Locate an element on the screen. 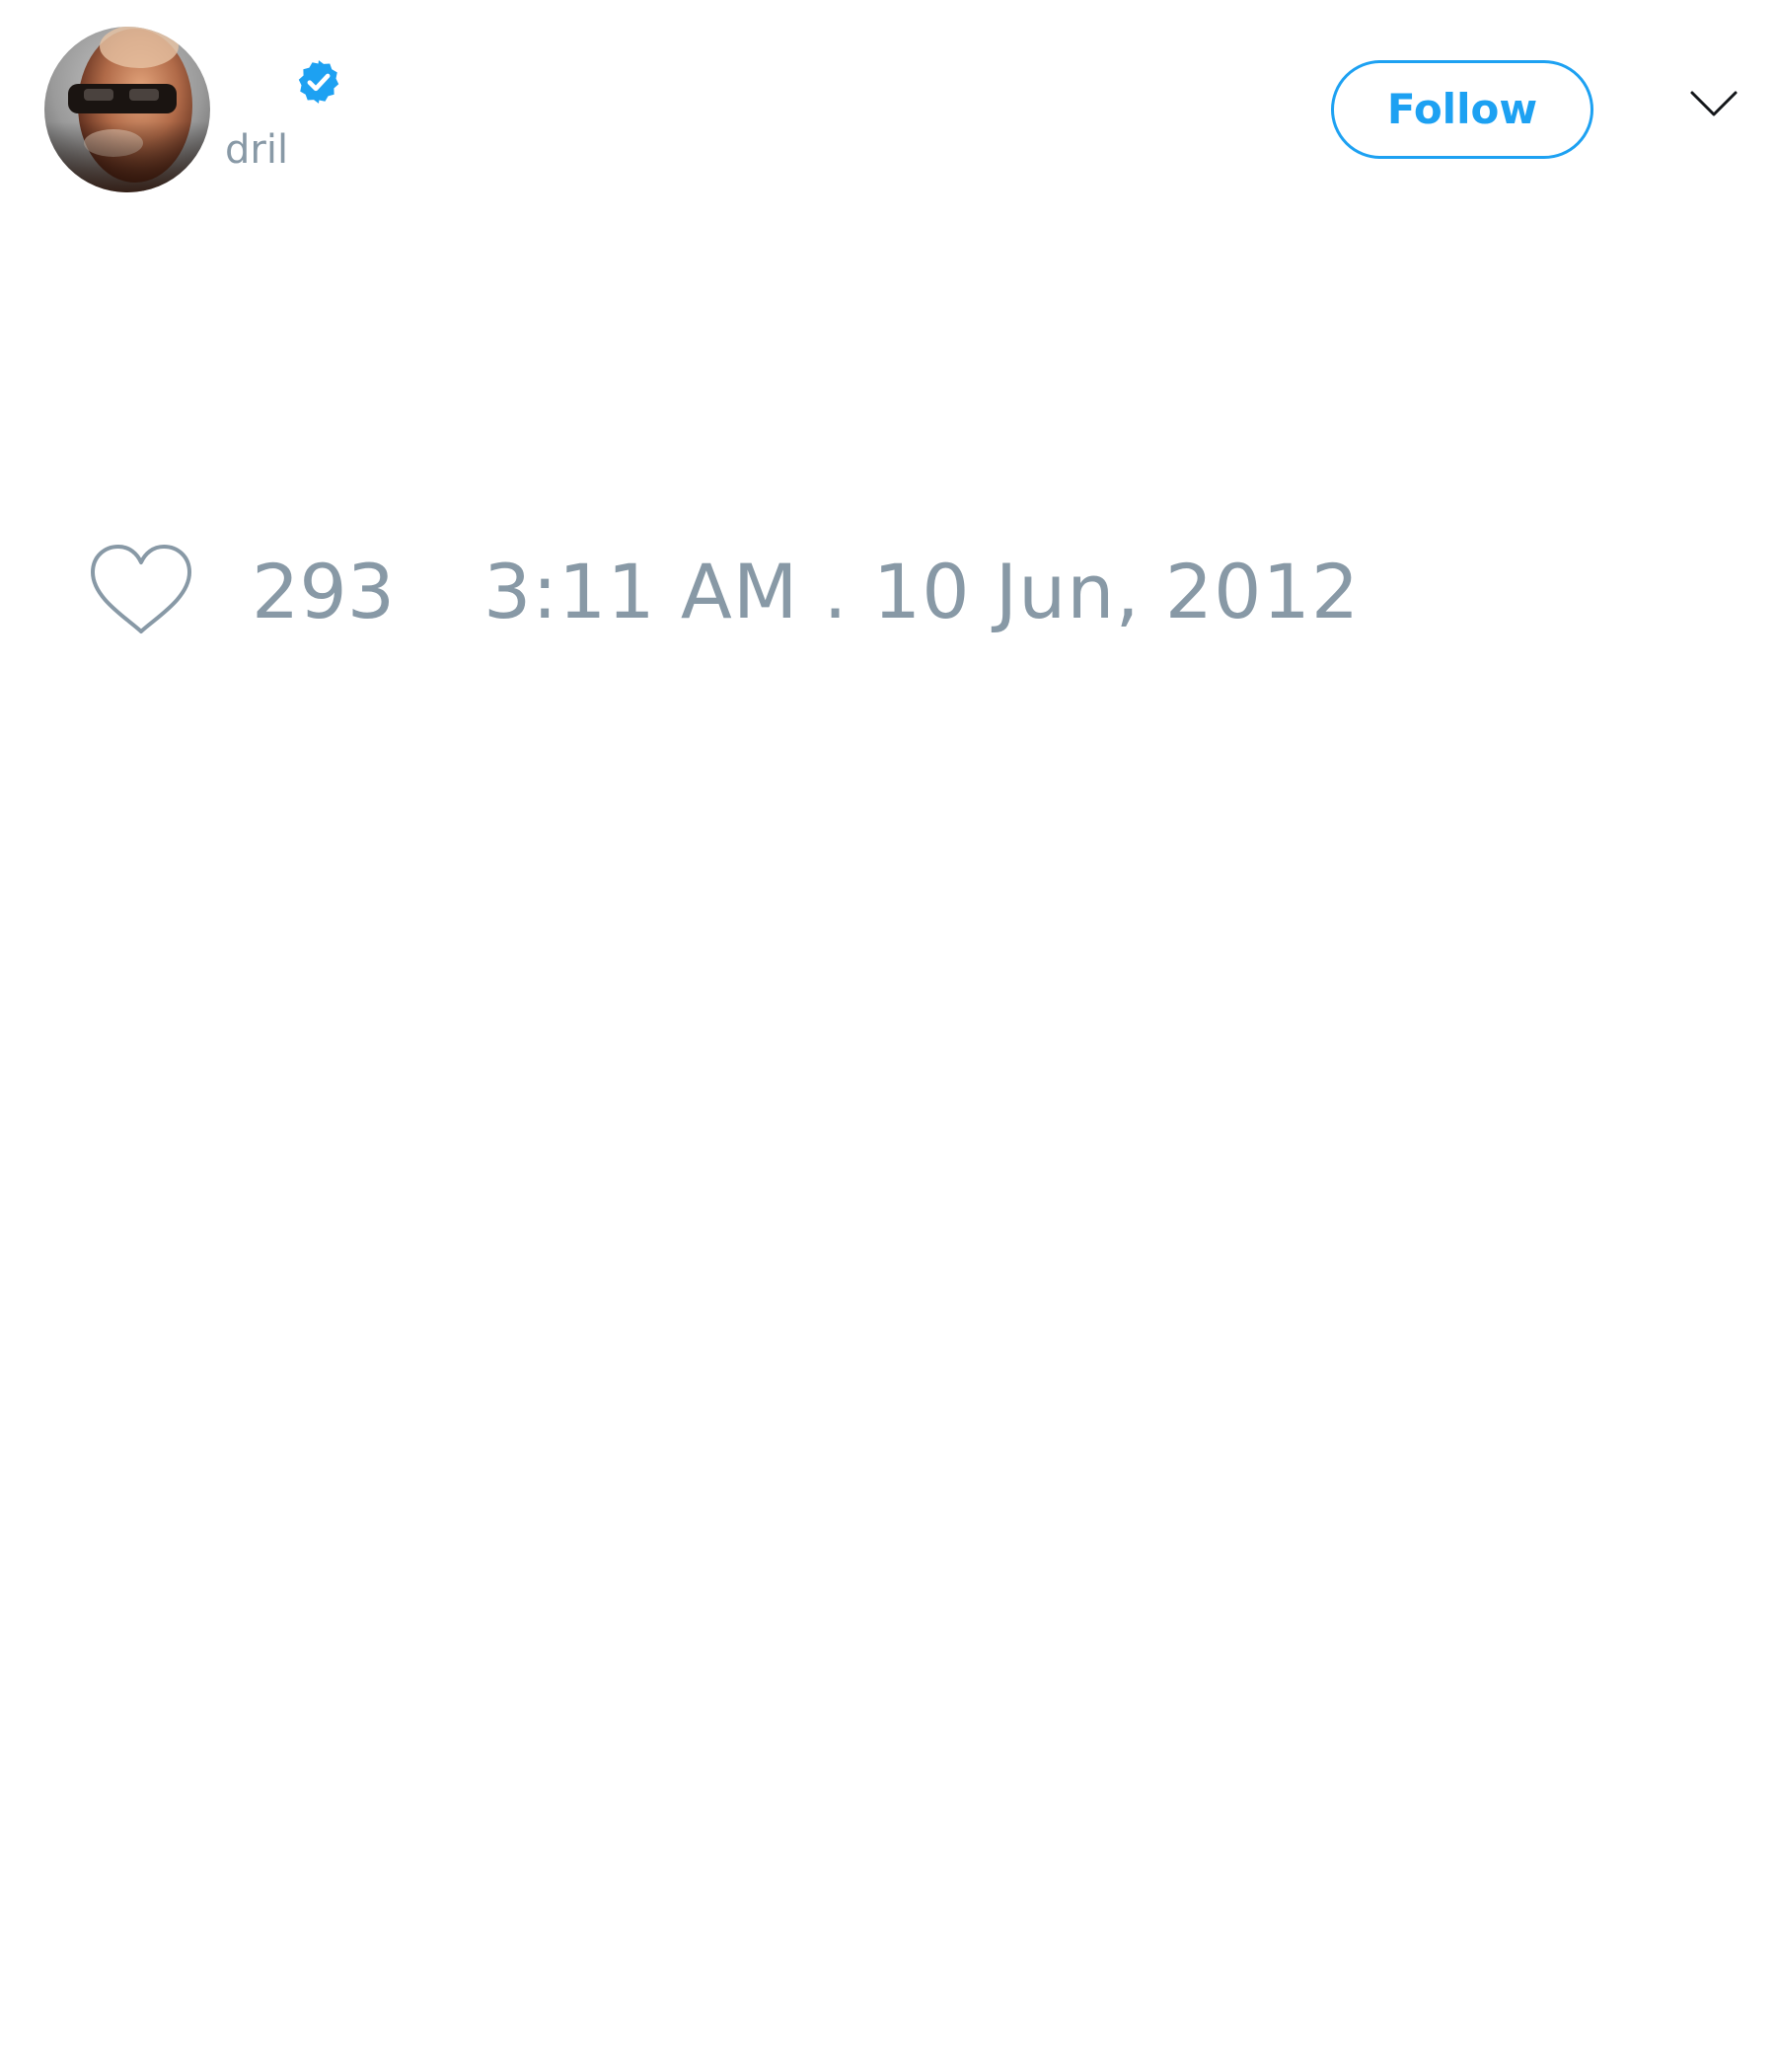 This screenshot has height=2072, width=1776. like-count: 293 is located at coordinates (324, 592).